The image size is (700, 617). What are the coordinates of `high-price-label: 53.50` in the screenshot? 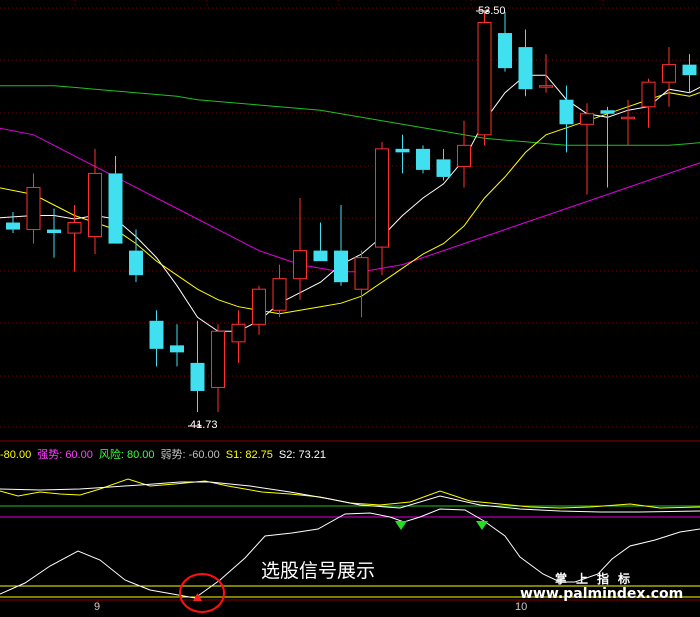 It's located at (492, 11).